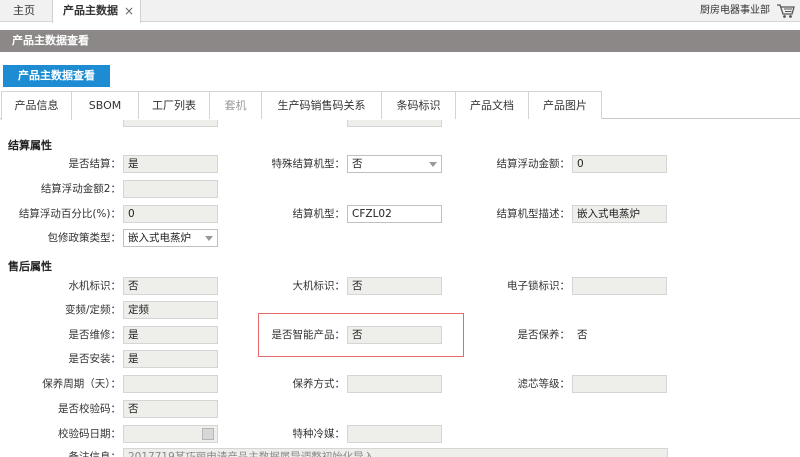 Image resolution: width=800 pixels, height=457 pixels. What do you see at coordinates (208, 434) in the screenshot?
I see `calendar-icon` at bounding box center [208, 434].